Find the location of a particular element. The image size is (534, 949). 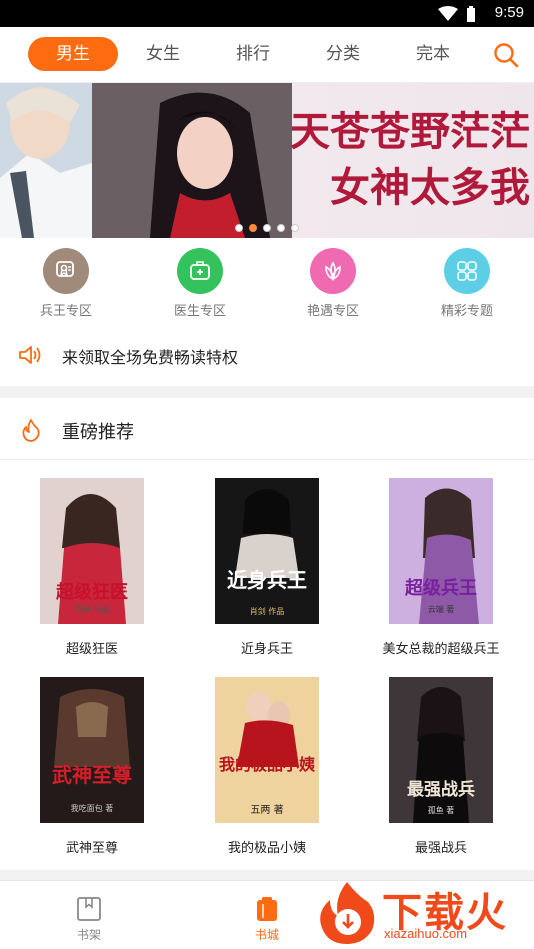

tab-bookstore: 书城 is located at coordinates (267, 919).